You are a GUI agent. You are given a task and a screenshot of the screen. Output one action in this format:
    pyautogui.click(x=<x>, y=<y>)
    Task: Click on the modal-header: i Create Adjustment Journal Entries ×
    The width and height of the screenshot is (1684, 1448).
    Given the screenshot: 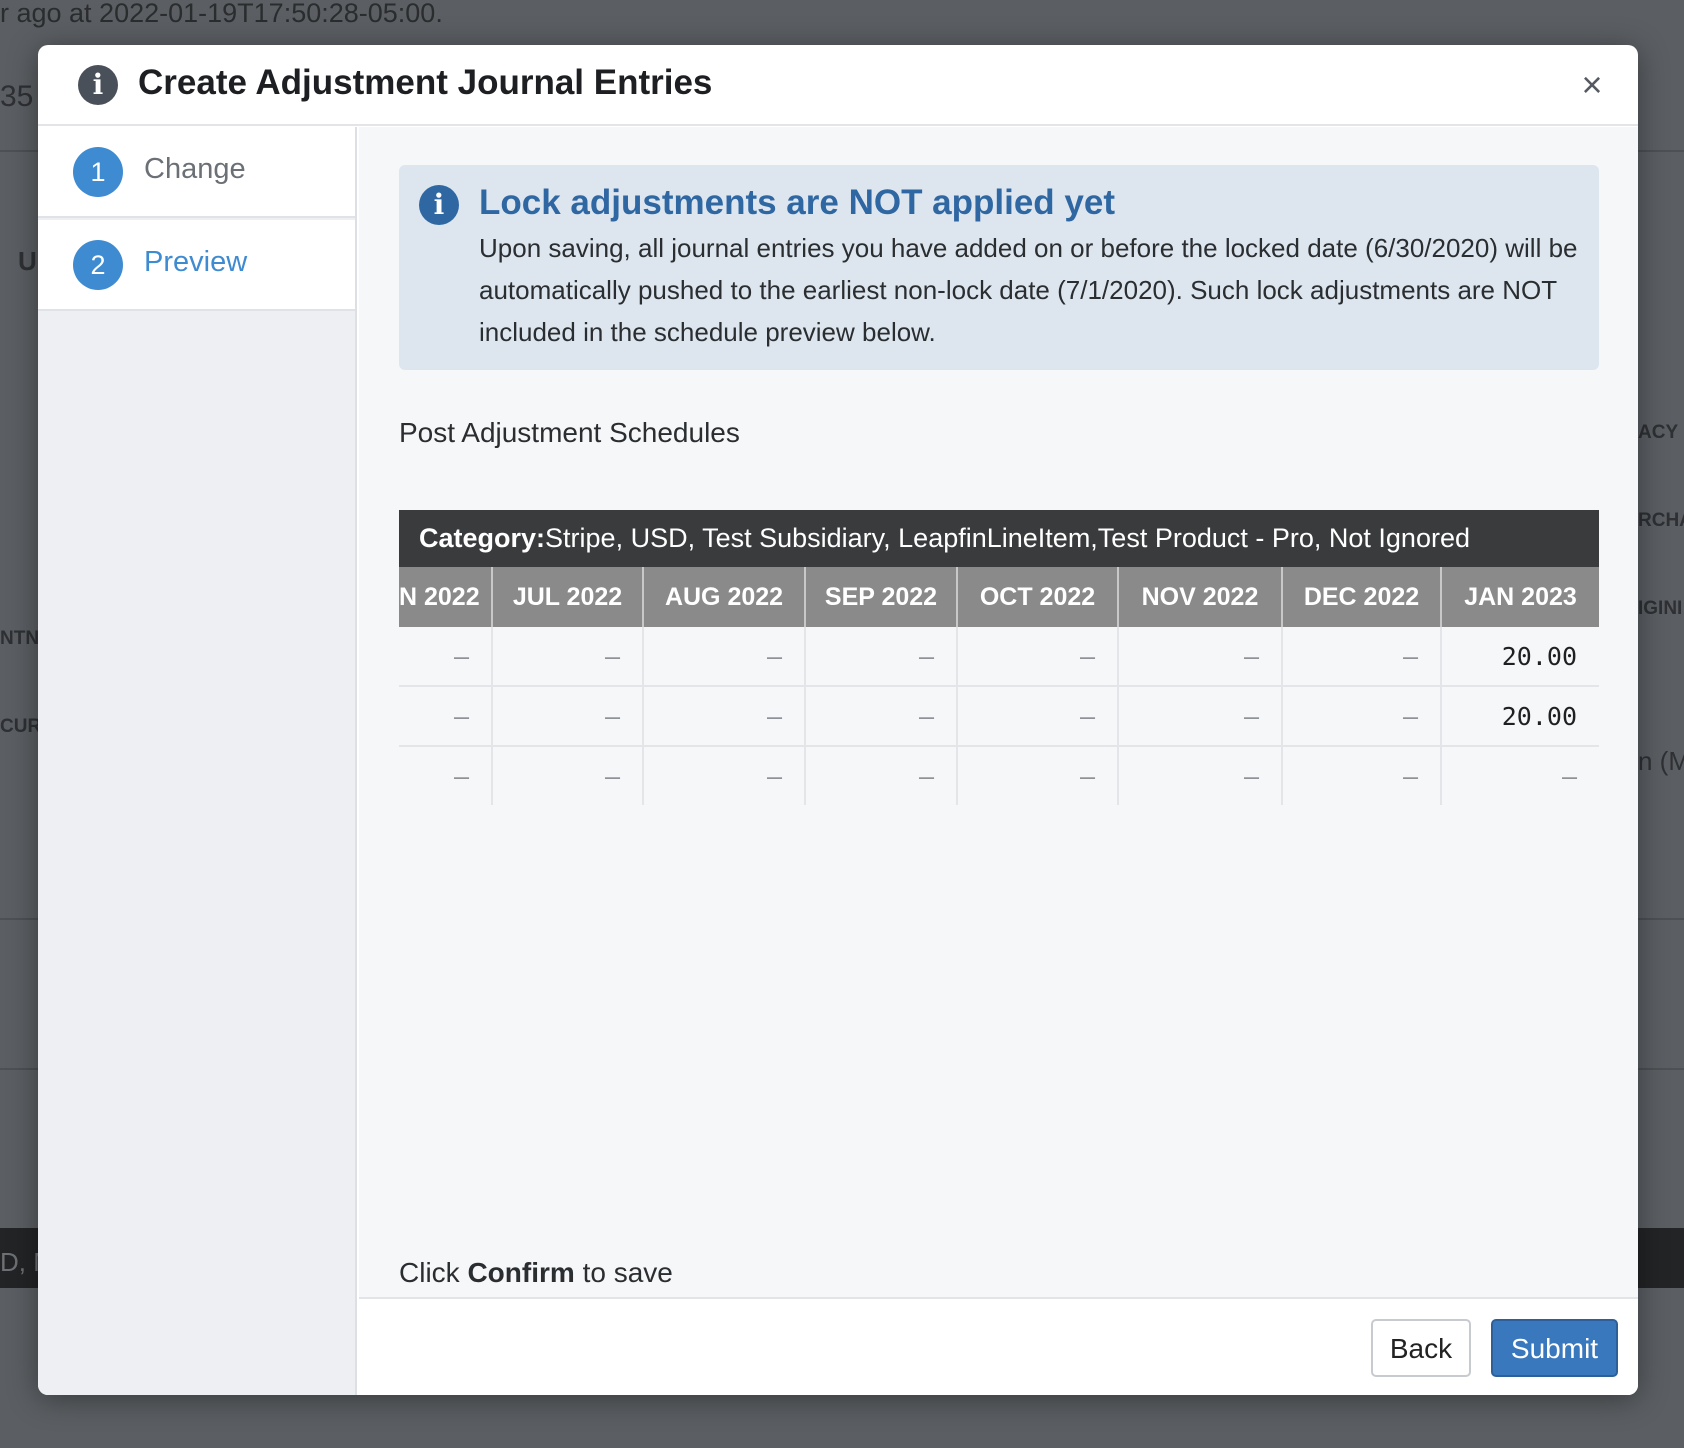 What is the action you would take?
    pyautogui.click(x=838, y=85)
    